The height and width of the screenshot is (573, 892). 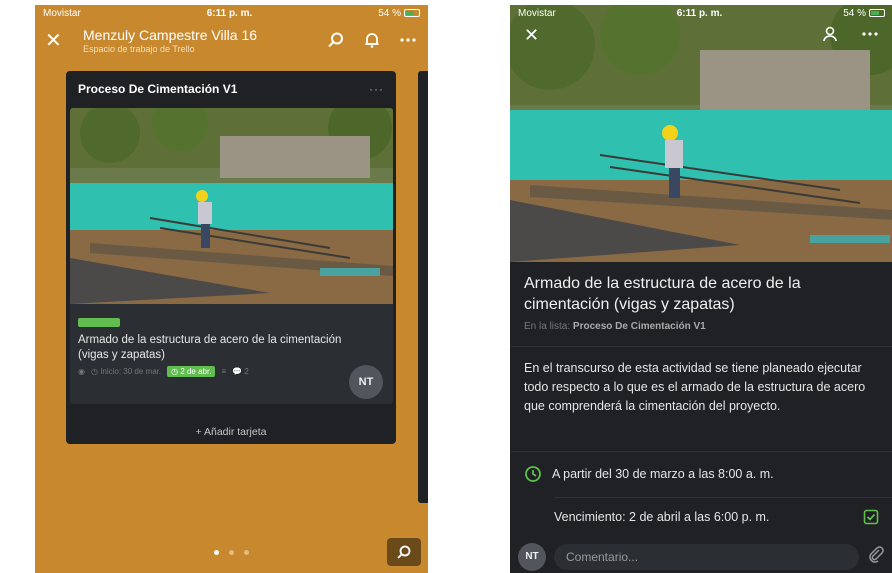 What do you see at coordinates (423, 287) in the screenshot?
I see `next-list-edge` at bounding box center [423, 287].